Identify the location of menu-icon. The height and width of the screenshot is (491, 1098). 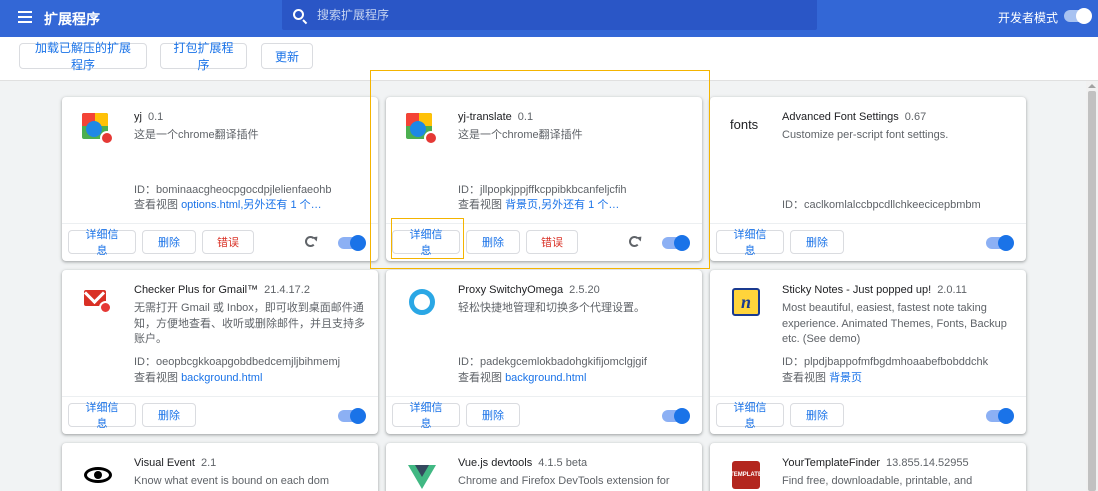
(25, 17).